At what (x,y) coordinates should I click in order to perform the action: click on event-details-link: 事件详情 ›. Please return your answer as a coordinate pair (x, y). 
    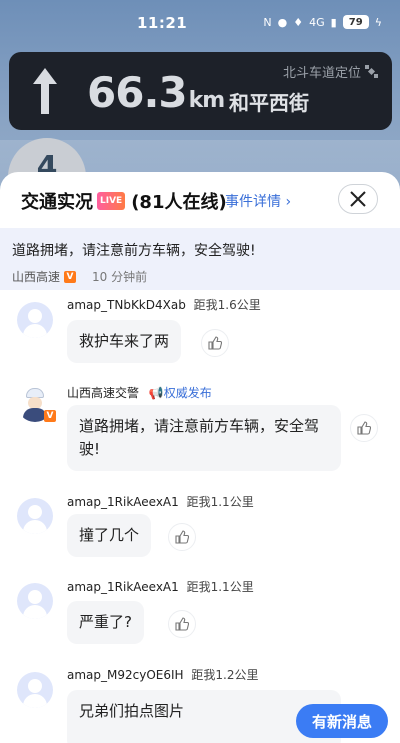
    Looking at the image, I should click on (258, 201).